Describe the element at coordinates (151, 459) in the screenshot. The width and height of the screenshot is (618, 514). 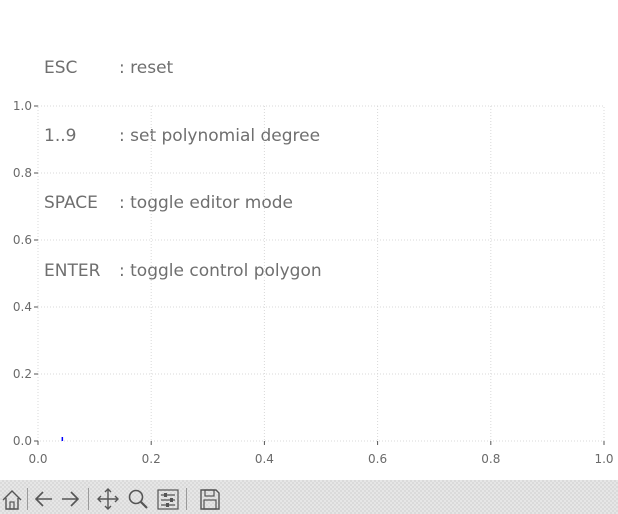
I see `x-tick-label: 0.2` at that location.